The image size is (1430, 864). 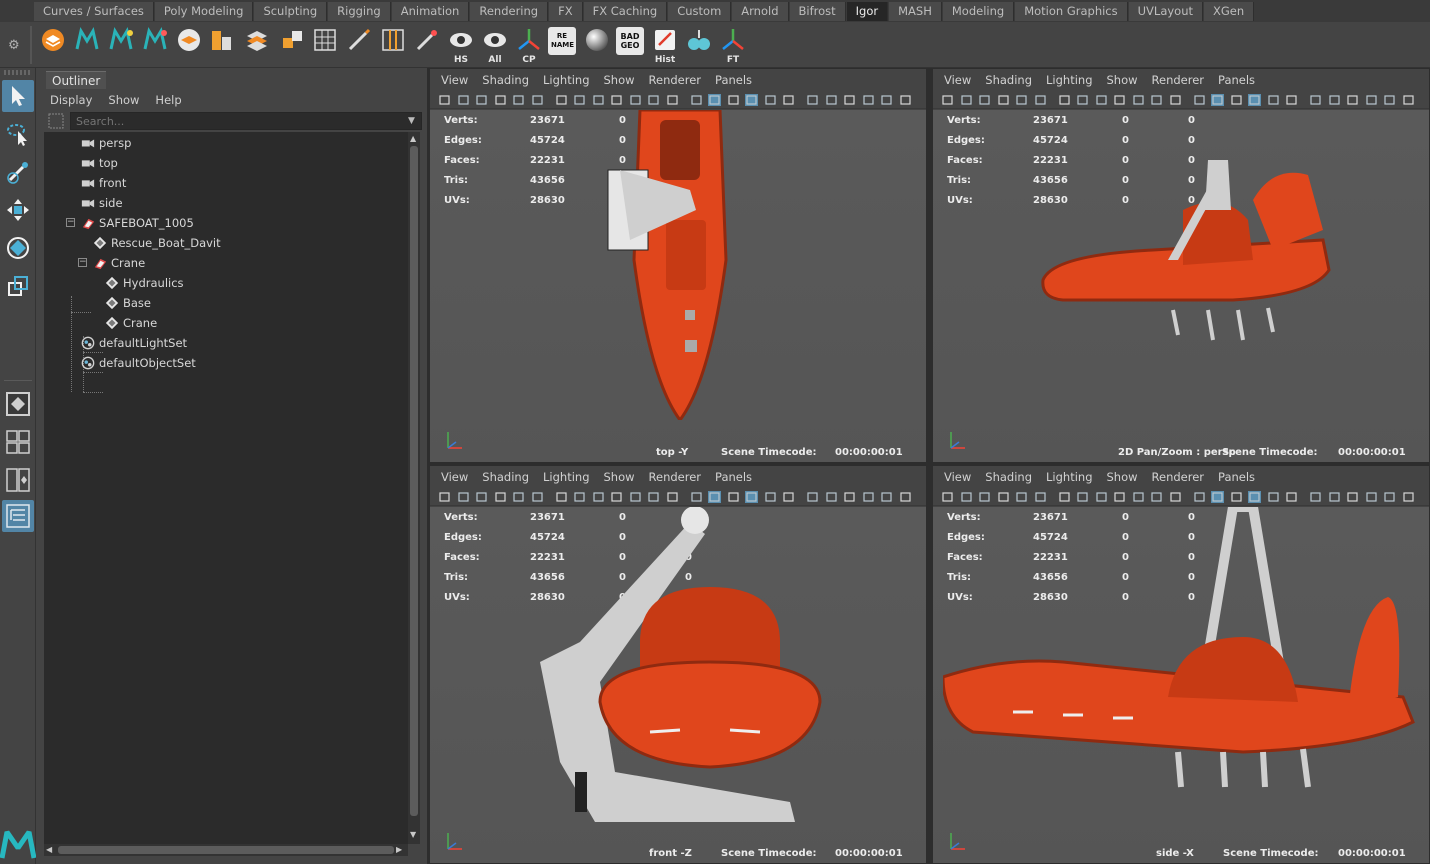 What do you see at coordinates (413, 138) in the screenshot?
I see `scroll-up-arrow-icon: ▲` at bounding box center [413, 138].